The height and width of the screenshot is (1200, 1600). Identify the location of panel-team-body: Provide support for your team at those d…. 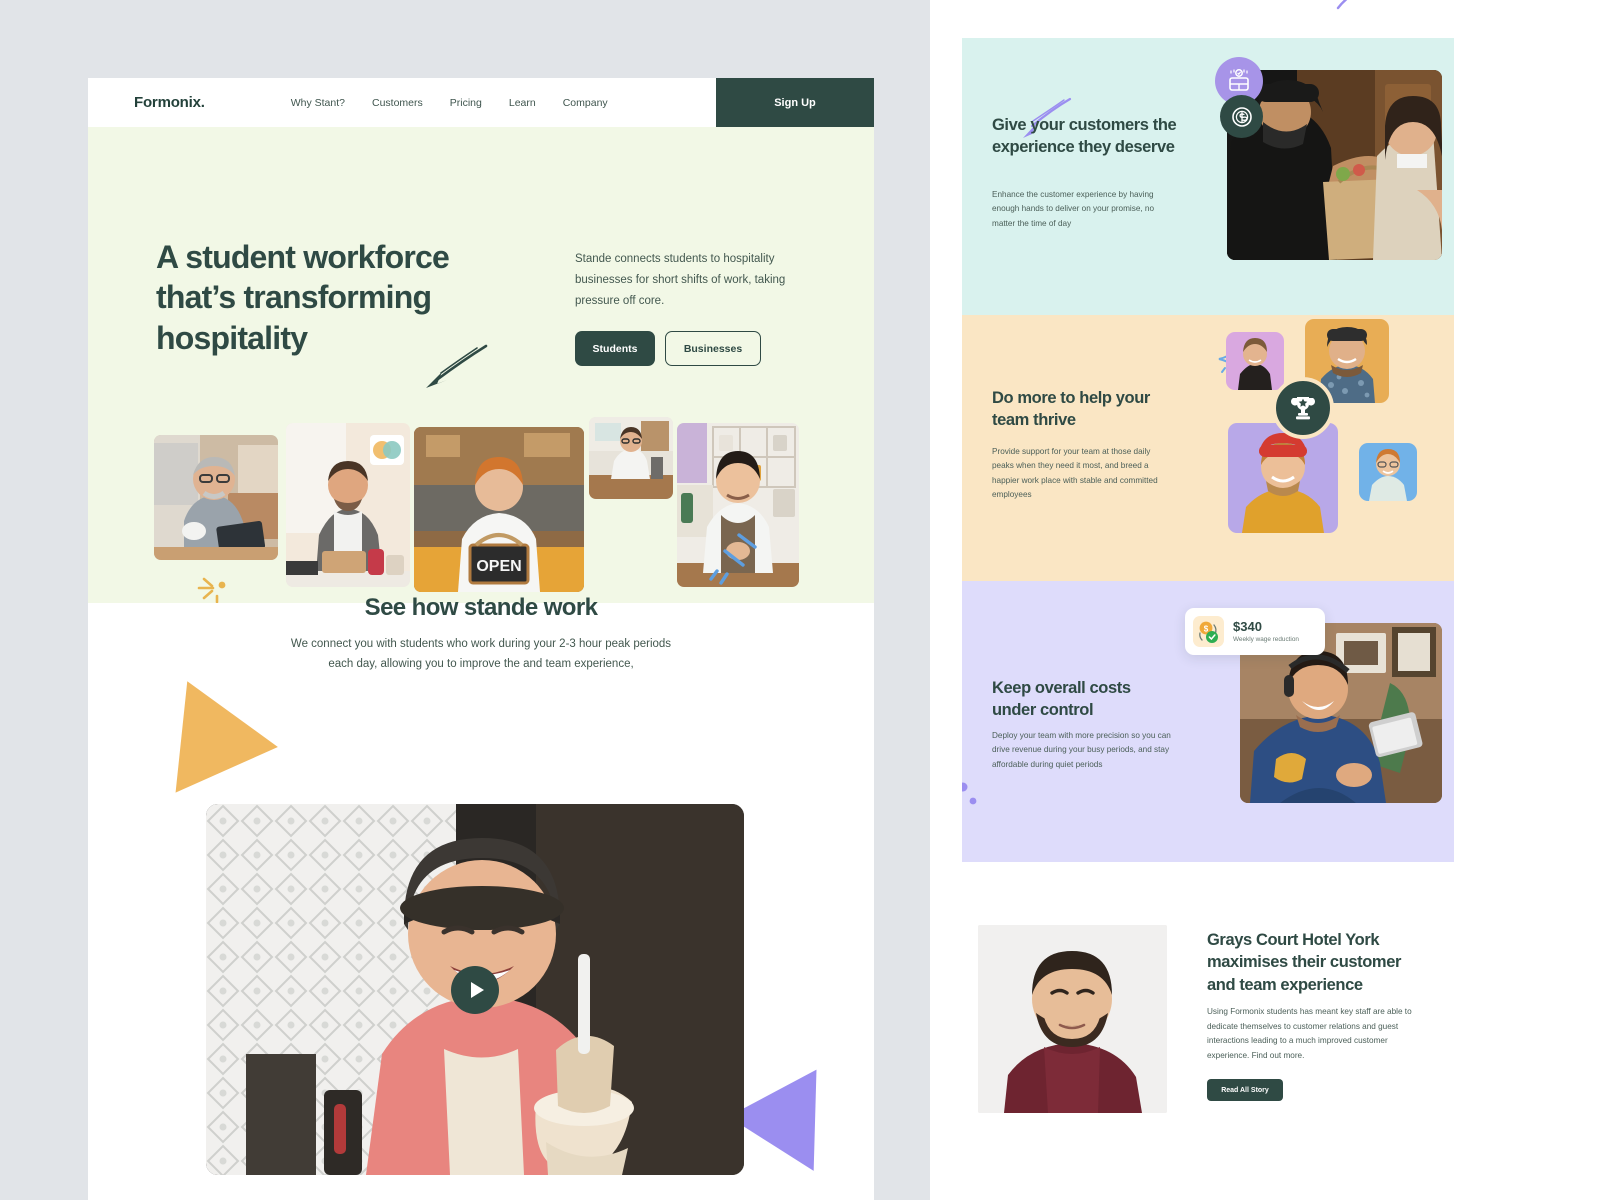
(1075, 473).